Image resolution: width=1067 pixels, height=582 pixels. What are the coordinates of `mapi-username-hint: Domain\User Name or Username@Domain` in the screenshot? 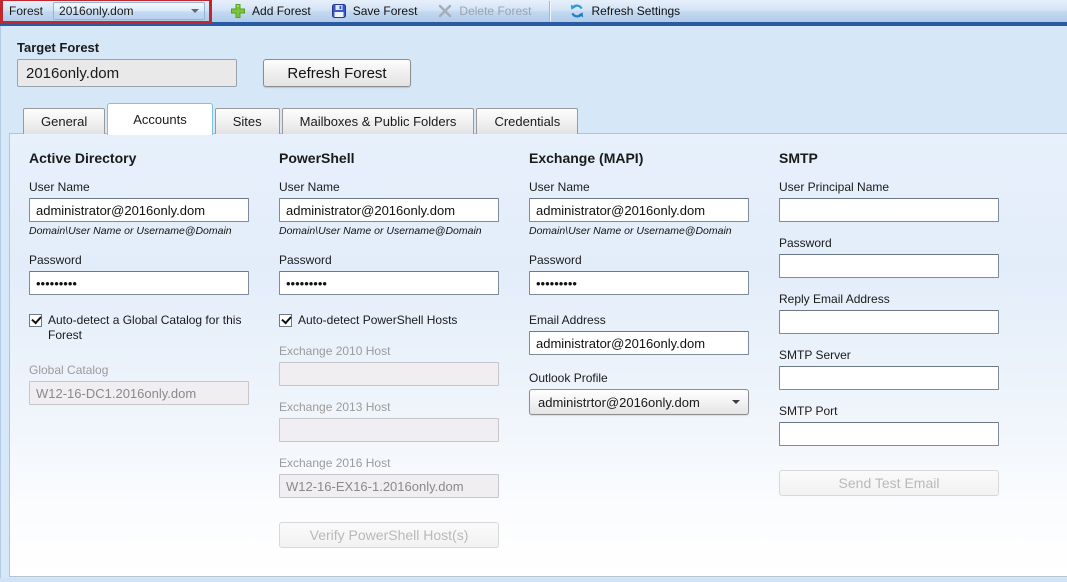 It's located at (630, 231).